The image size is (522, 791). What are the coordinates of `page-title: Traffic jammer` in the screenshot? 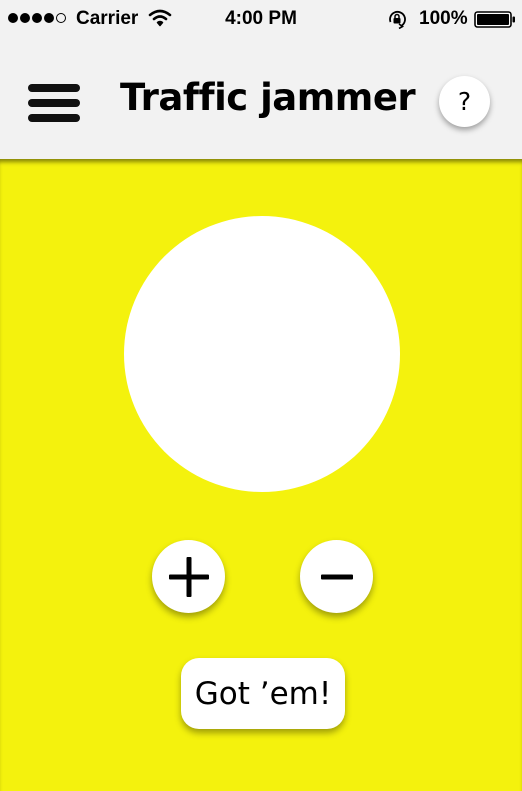 It's located at (268, 97).